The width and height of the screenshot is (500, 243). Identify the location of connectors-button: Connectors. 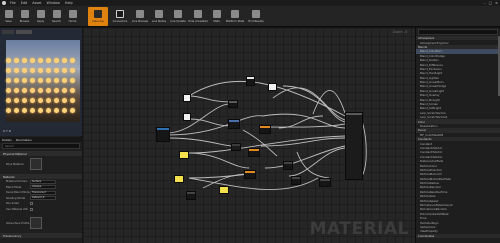
(120, 16).